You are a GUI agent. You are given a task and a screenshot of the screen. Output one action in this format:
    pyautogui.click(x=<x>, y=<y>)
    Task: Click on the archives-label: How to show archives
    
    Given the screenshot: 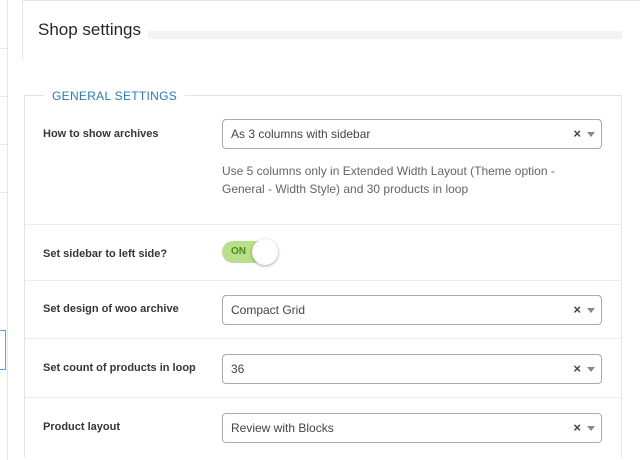 What is the action you would take?
    pyautogui.click(x=101, y=134)
    